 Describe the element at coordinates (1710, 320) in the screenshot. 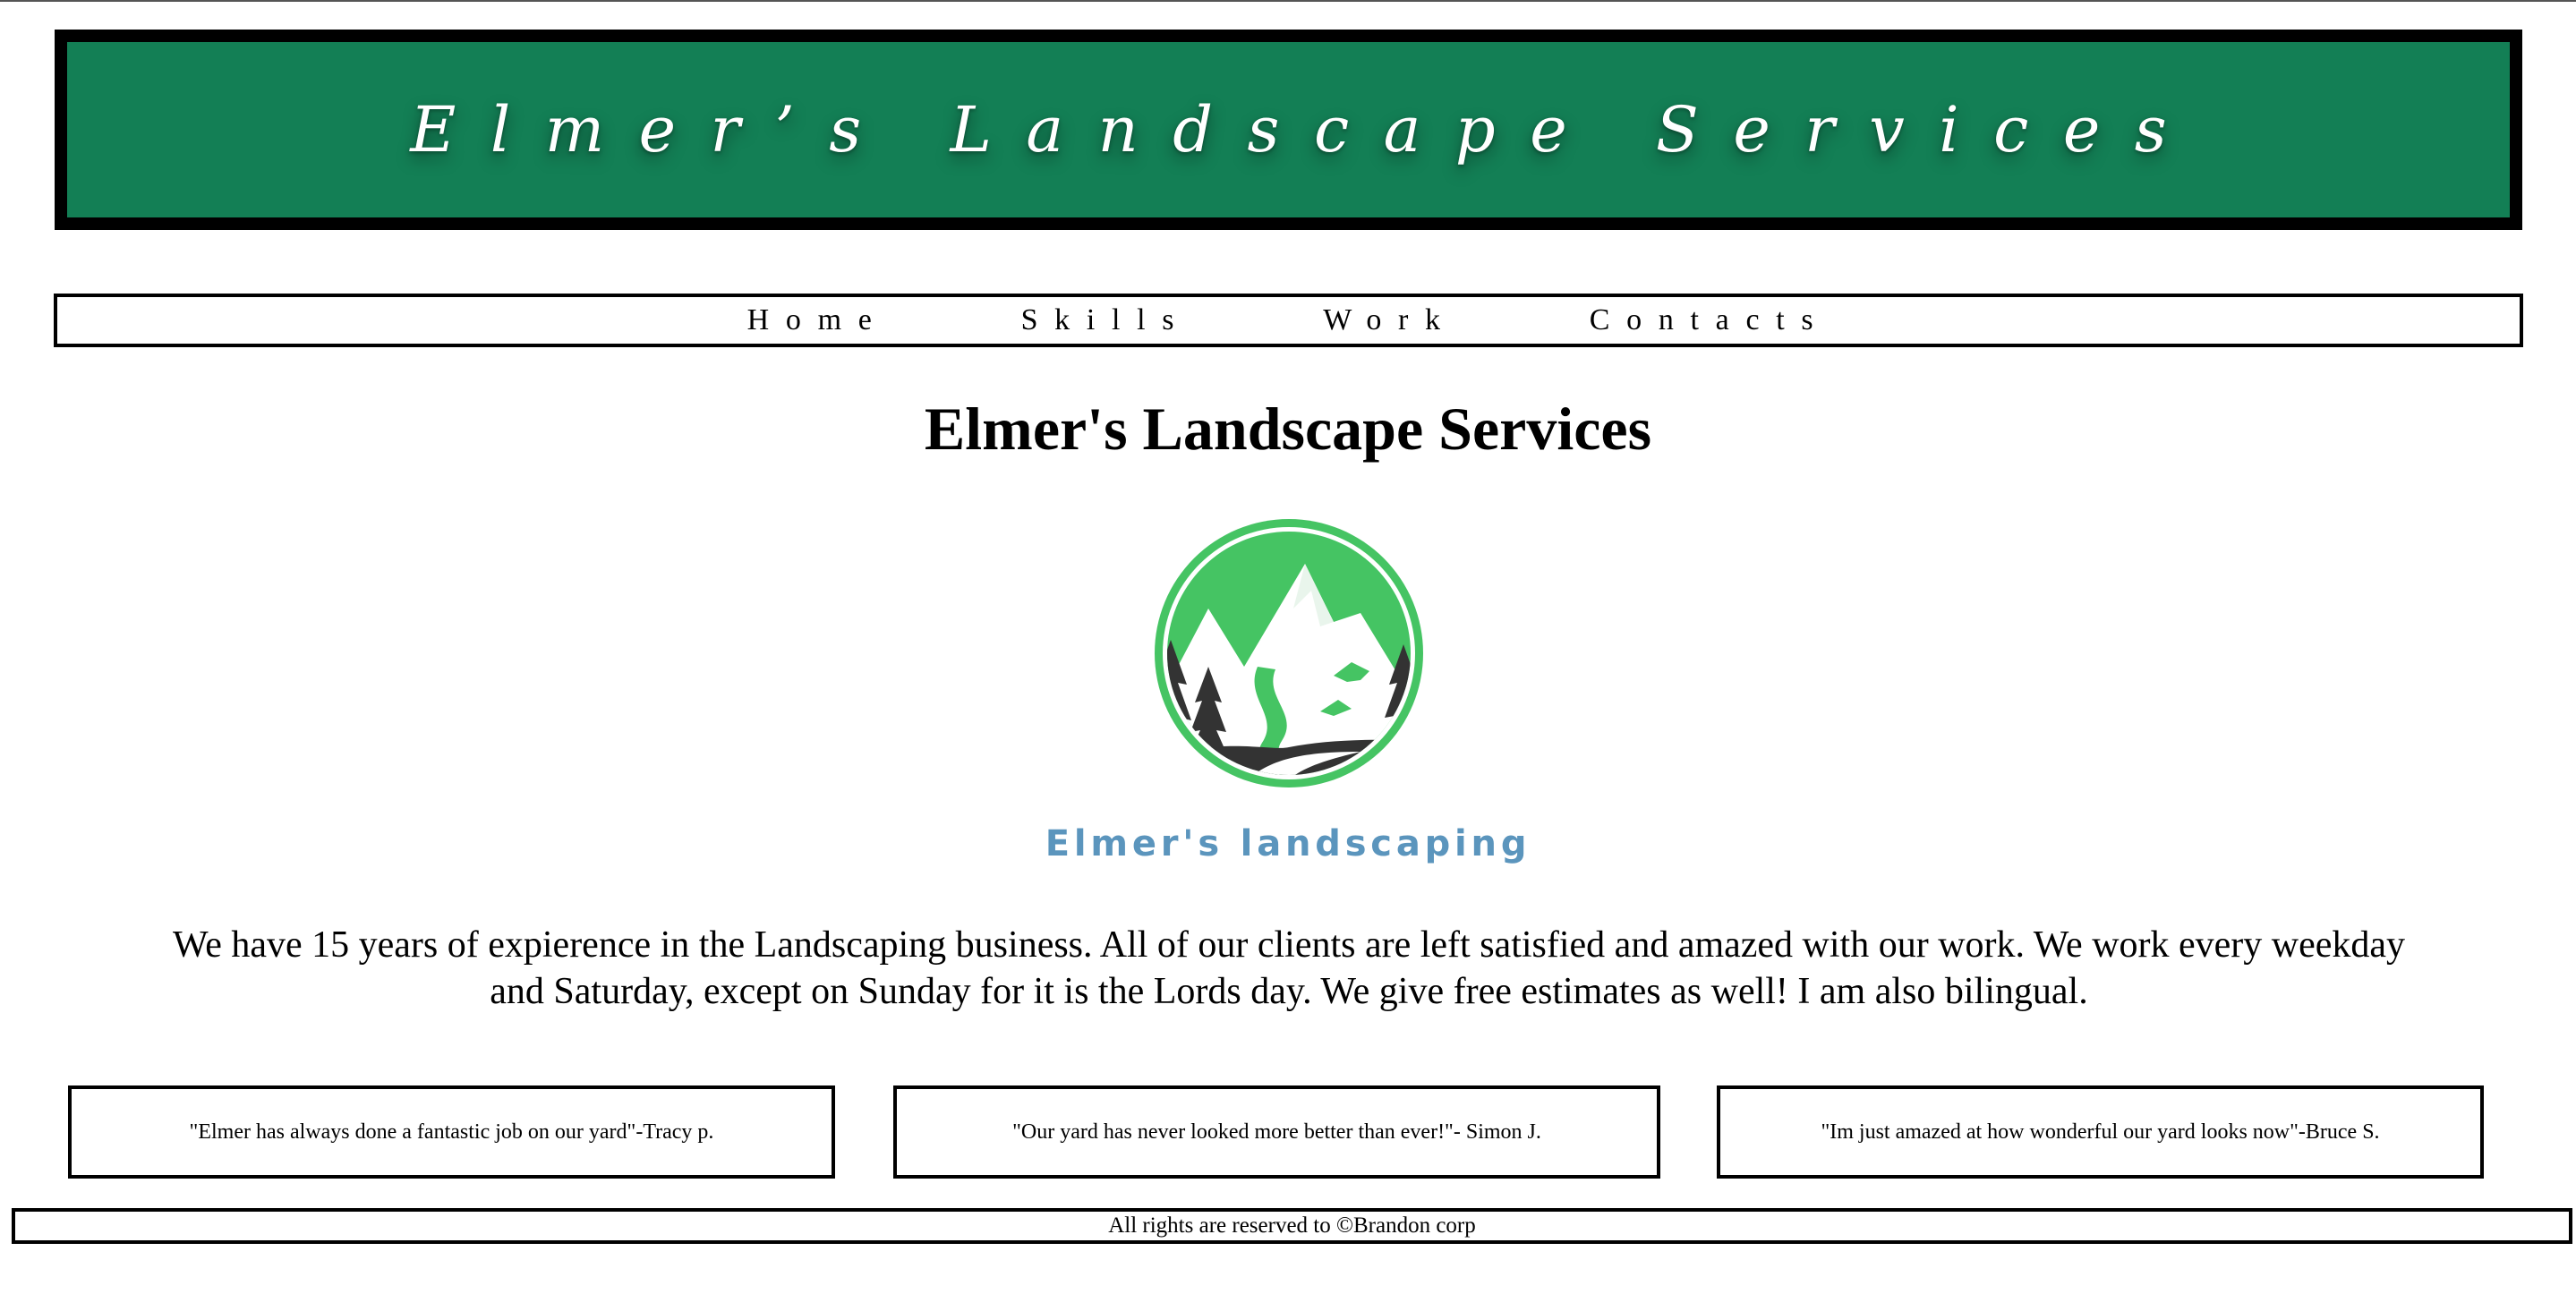

I see `nav-item-contacts: Contacts` at that location.